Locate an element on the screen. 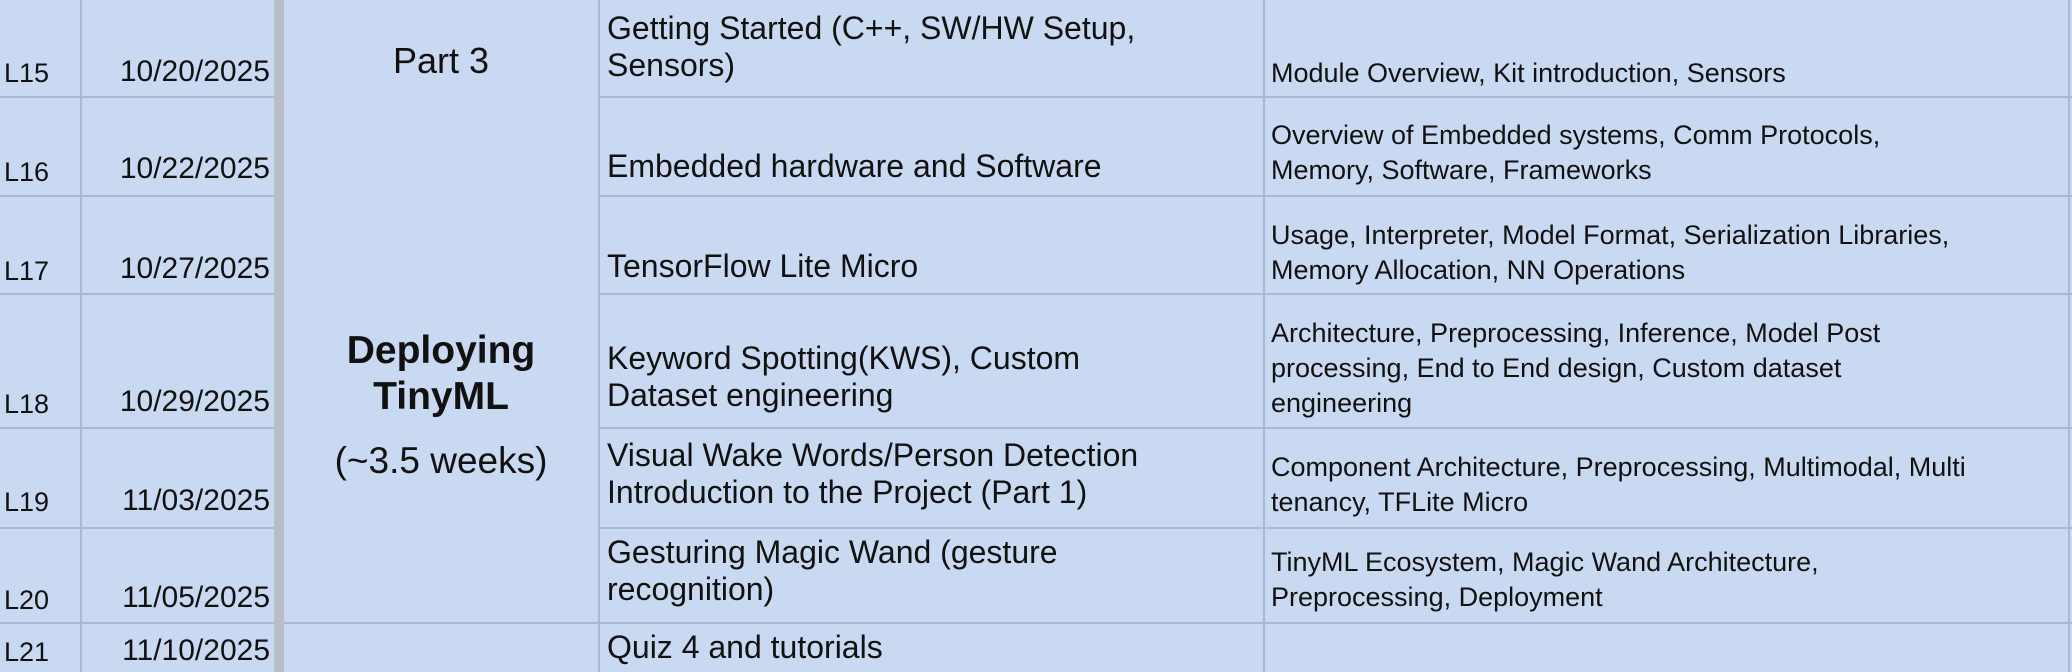 The image size is (2072, 672). lecture-topic: Embedded hardware and Software is located at coordinates (933, 166).